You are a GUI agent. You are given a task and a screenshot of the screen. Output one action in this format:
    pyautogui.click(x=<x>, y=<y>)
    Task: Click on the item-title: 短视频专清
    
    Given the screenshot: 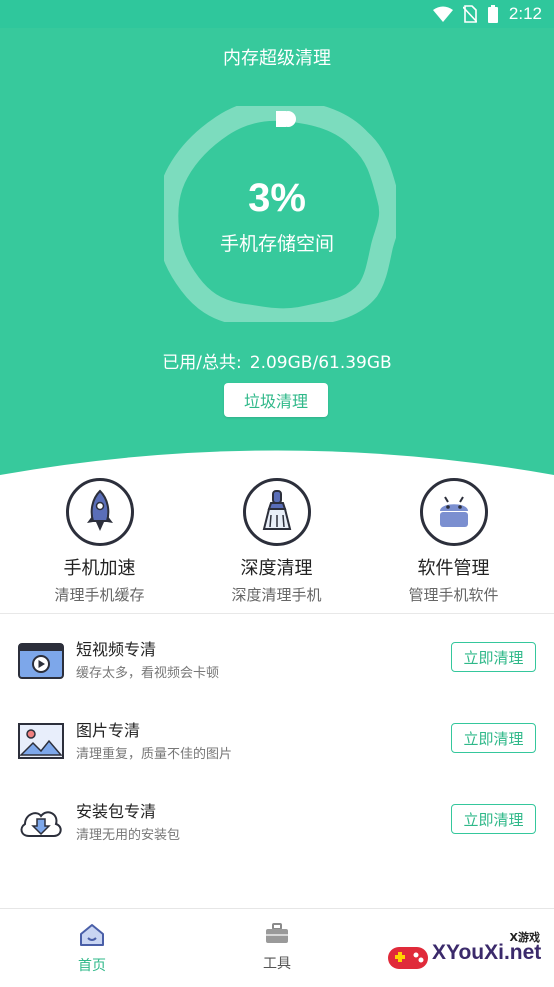 What is the action you would take?
    pyautogui.click(x=116, y=649)
    